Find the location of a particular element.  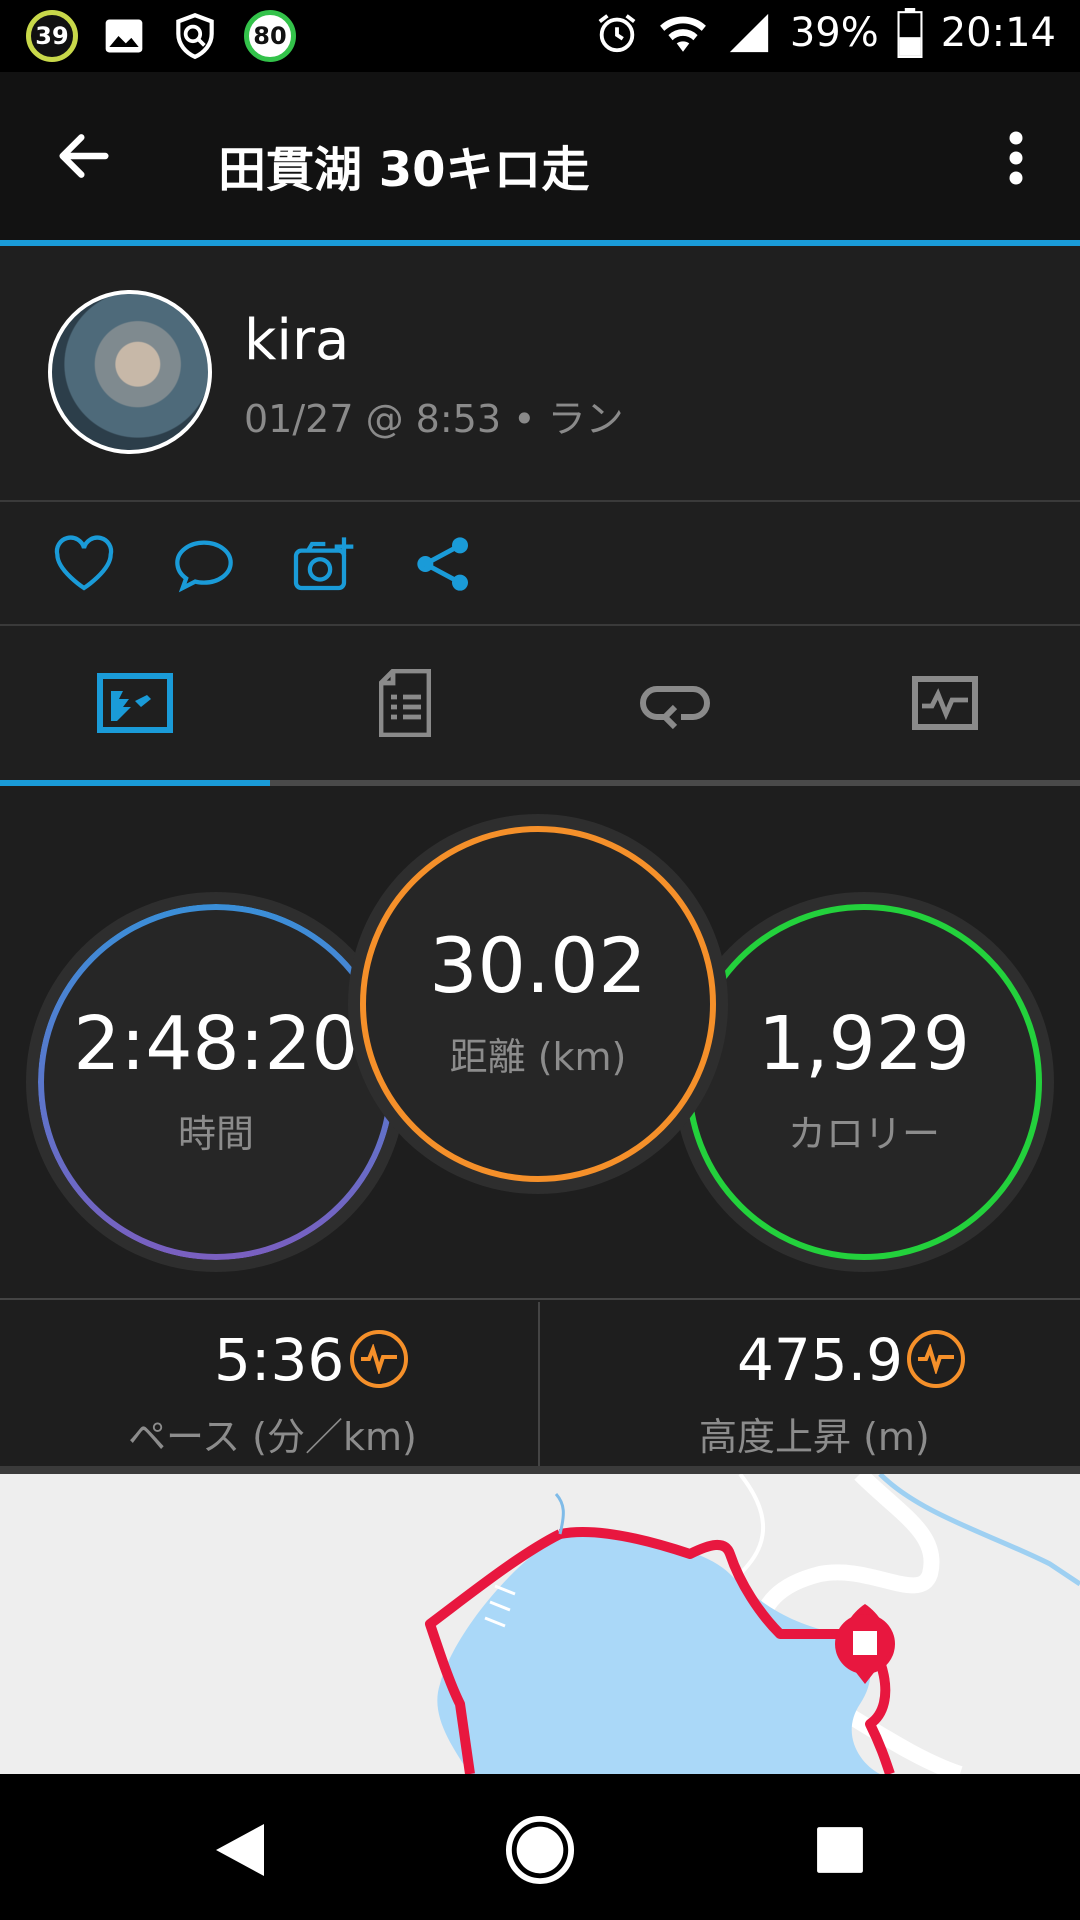

nav-home-button is located at coordinates (540, 1850).